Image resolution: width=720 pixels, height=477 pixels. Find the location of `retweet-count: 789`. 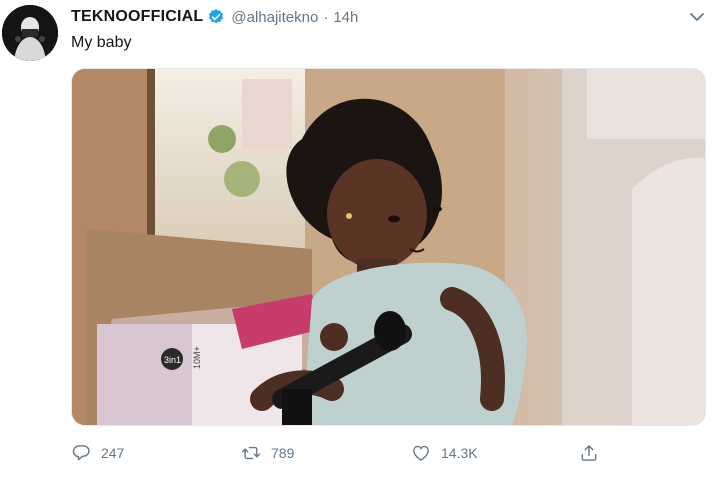

retweet-count: 789 is located at coordinates (283, 453).